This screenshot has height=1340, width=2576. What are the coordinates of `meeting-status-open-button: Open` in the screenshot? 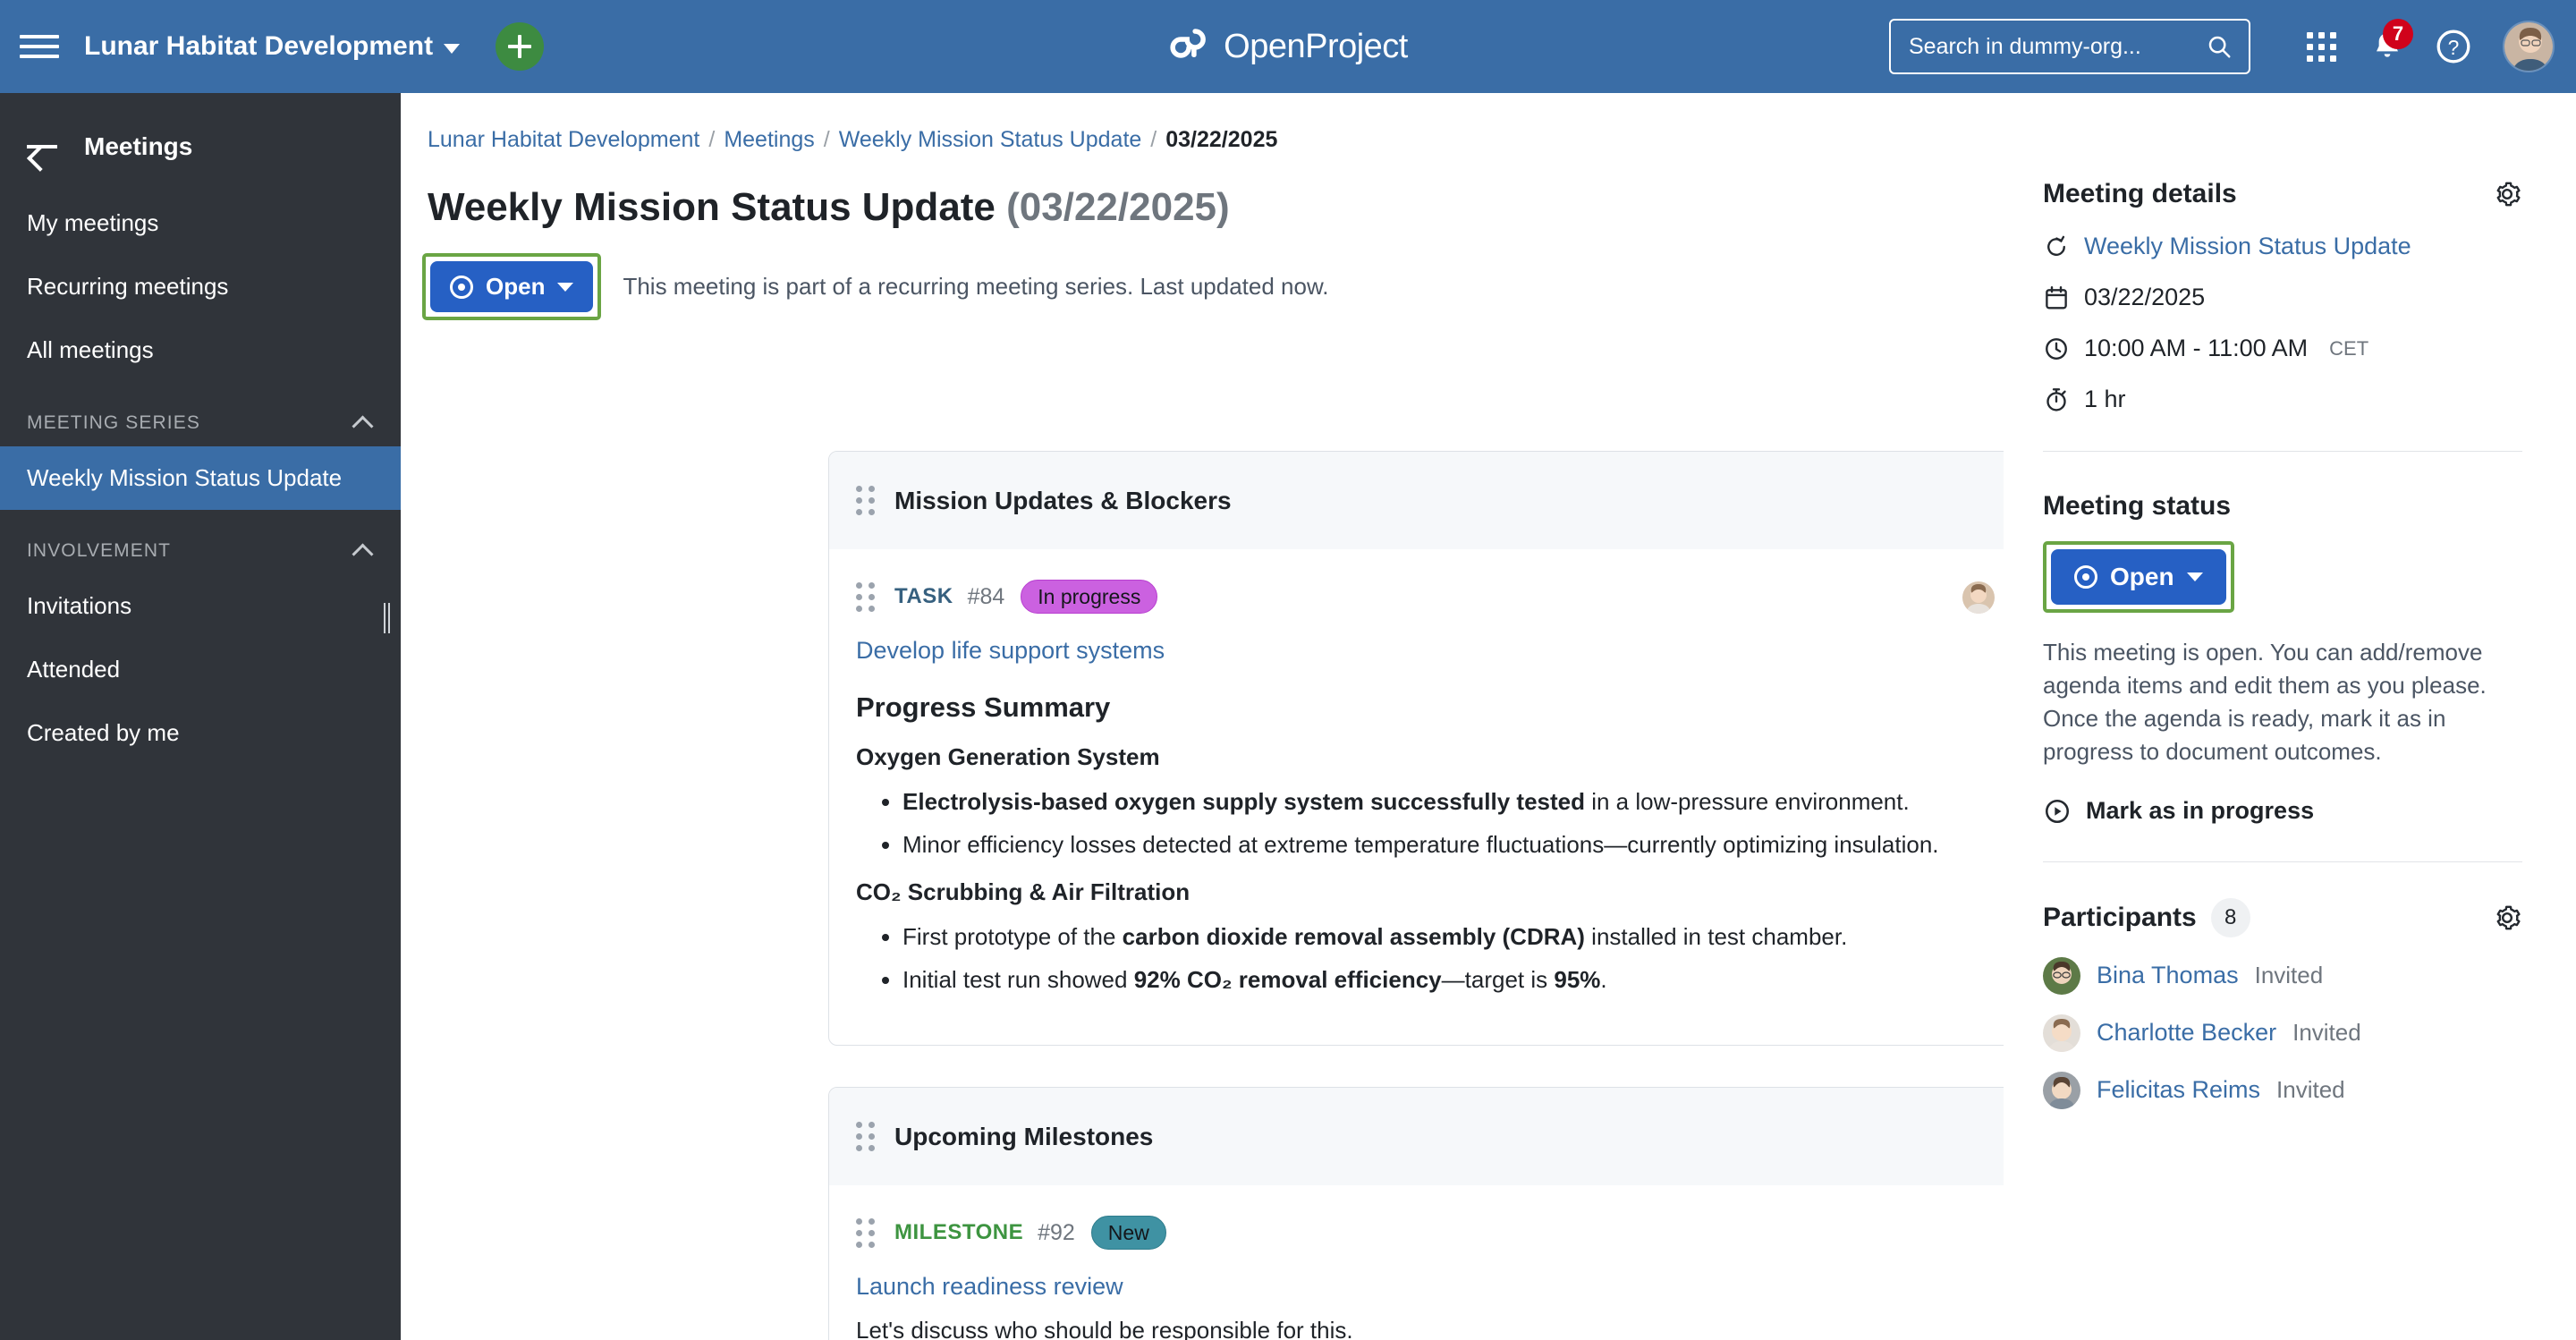 It's located at (512, 286).